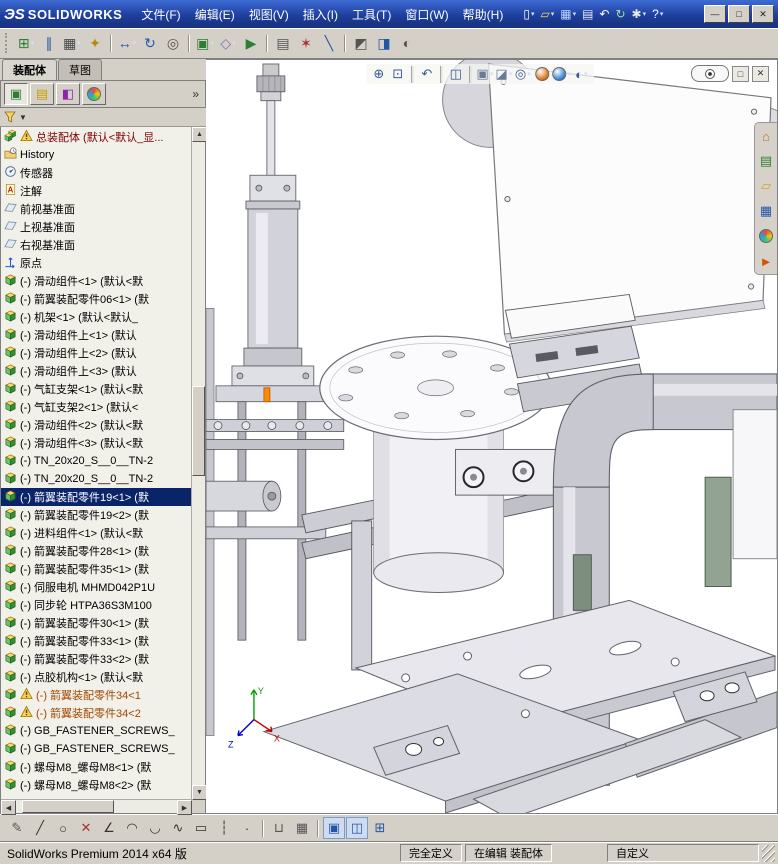  I want to click on scroll-right-arrow: ▶, so click(184, 807).